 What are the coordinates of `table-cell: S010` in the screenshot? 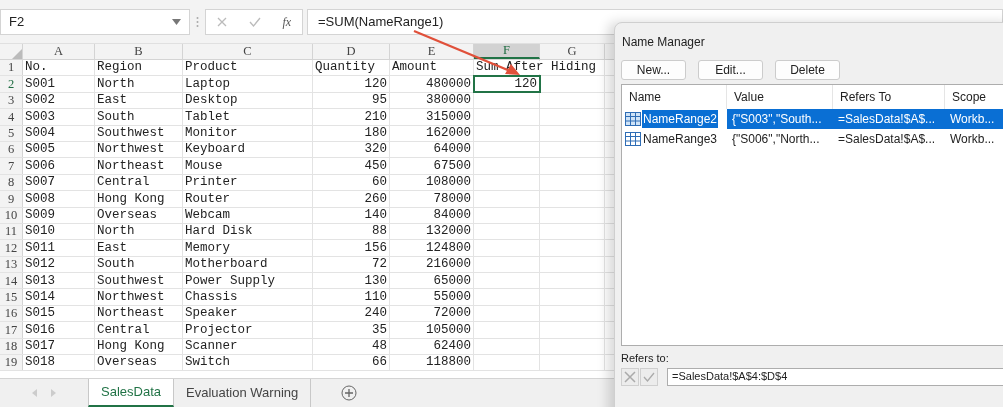 It's located at (40, 231).